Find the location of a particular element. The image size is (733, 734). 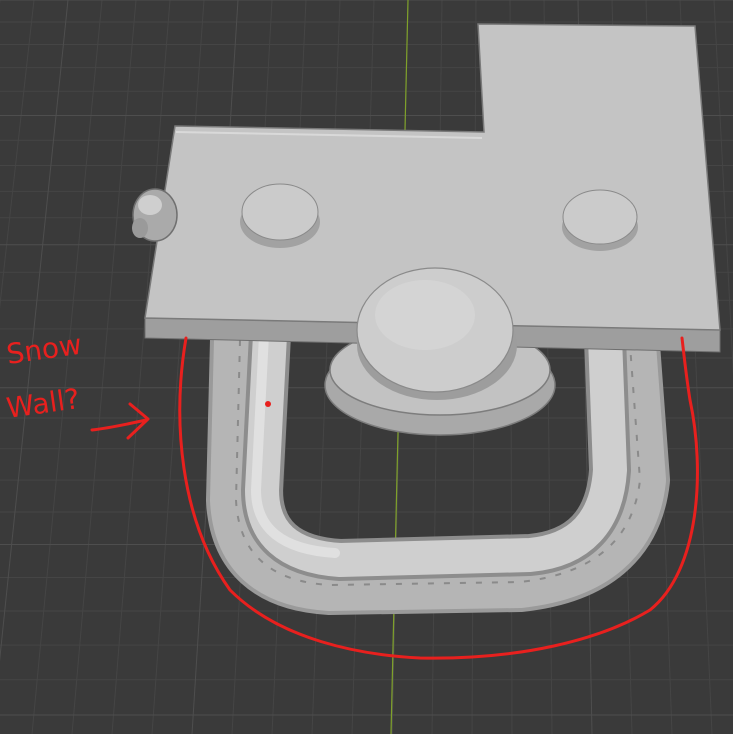

disc-left is located at coordinates (280, 215).